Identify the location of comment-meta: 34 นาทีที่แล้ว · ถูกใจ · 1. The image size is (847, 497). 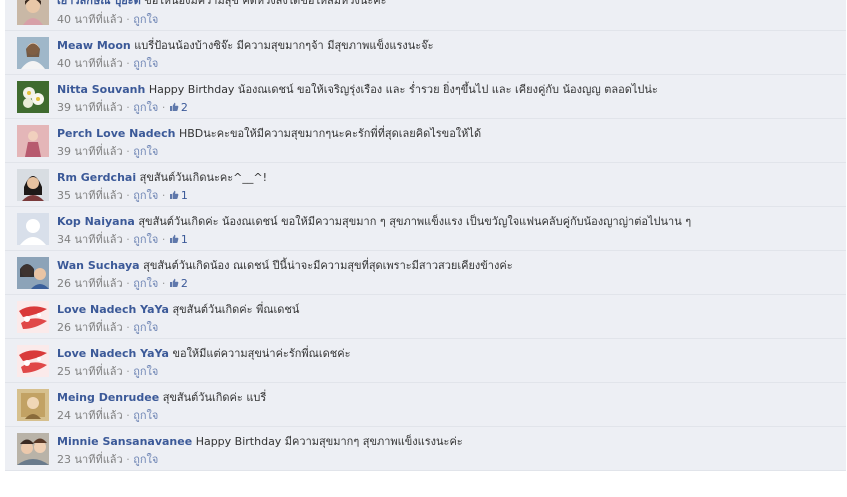
(122, 240).